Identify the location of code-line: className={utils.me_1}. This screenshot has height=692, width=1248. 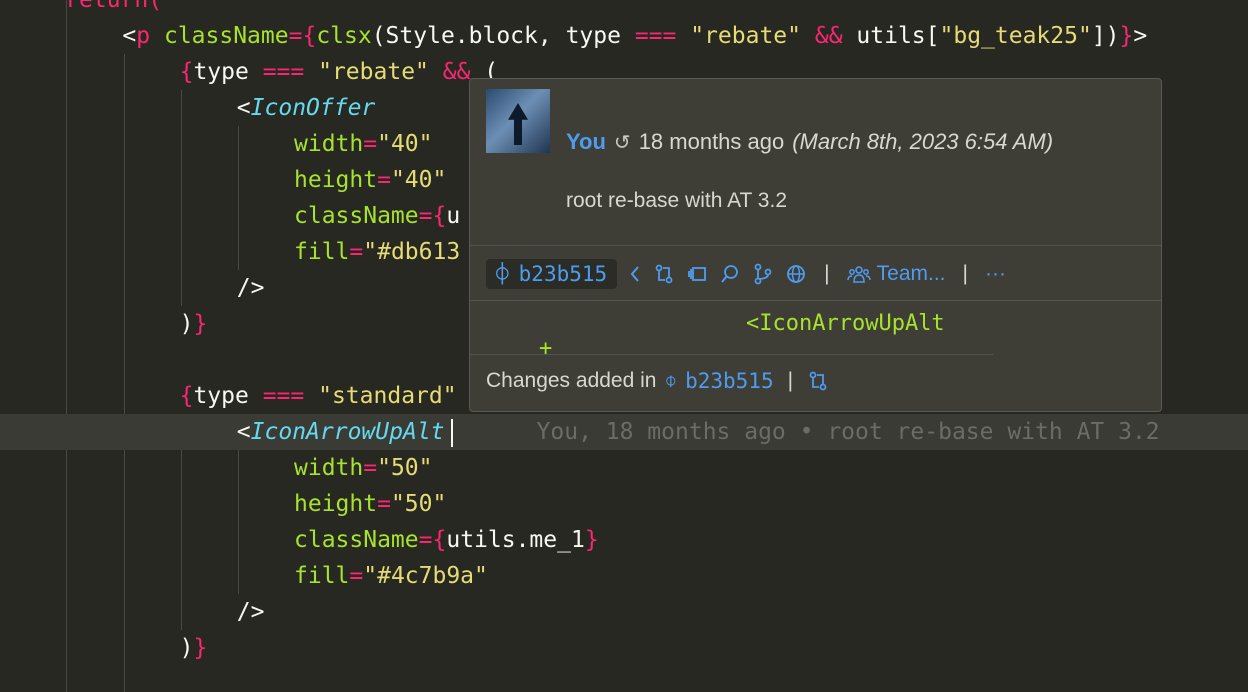
(624, 540).